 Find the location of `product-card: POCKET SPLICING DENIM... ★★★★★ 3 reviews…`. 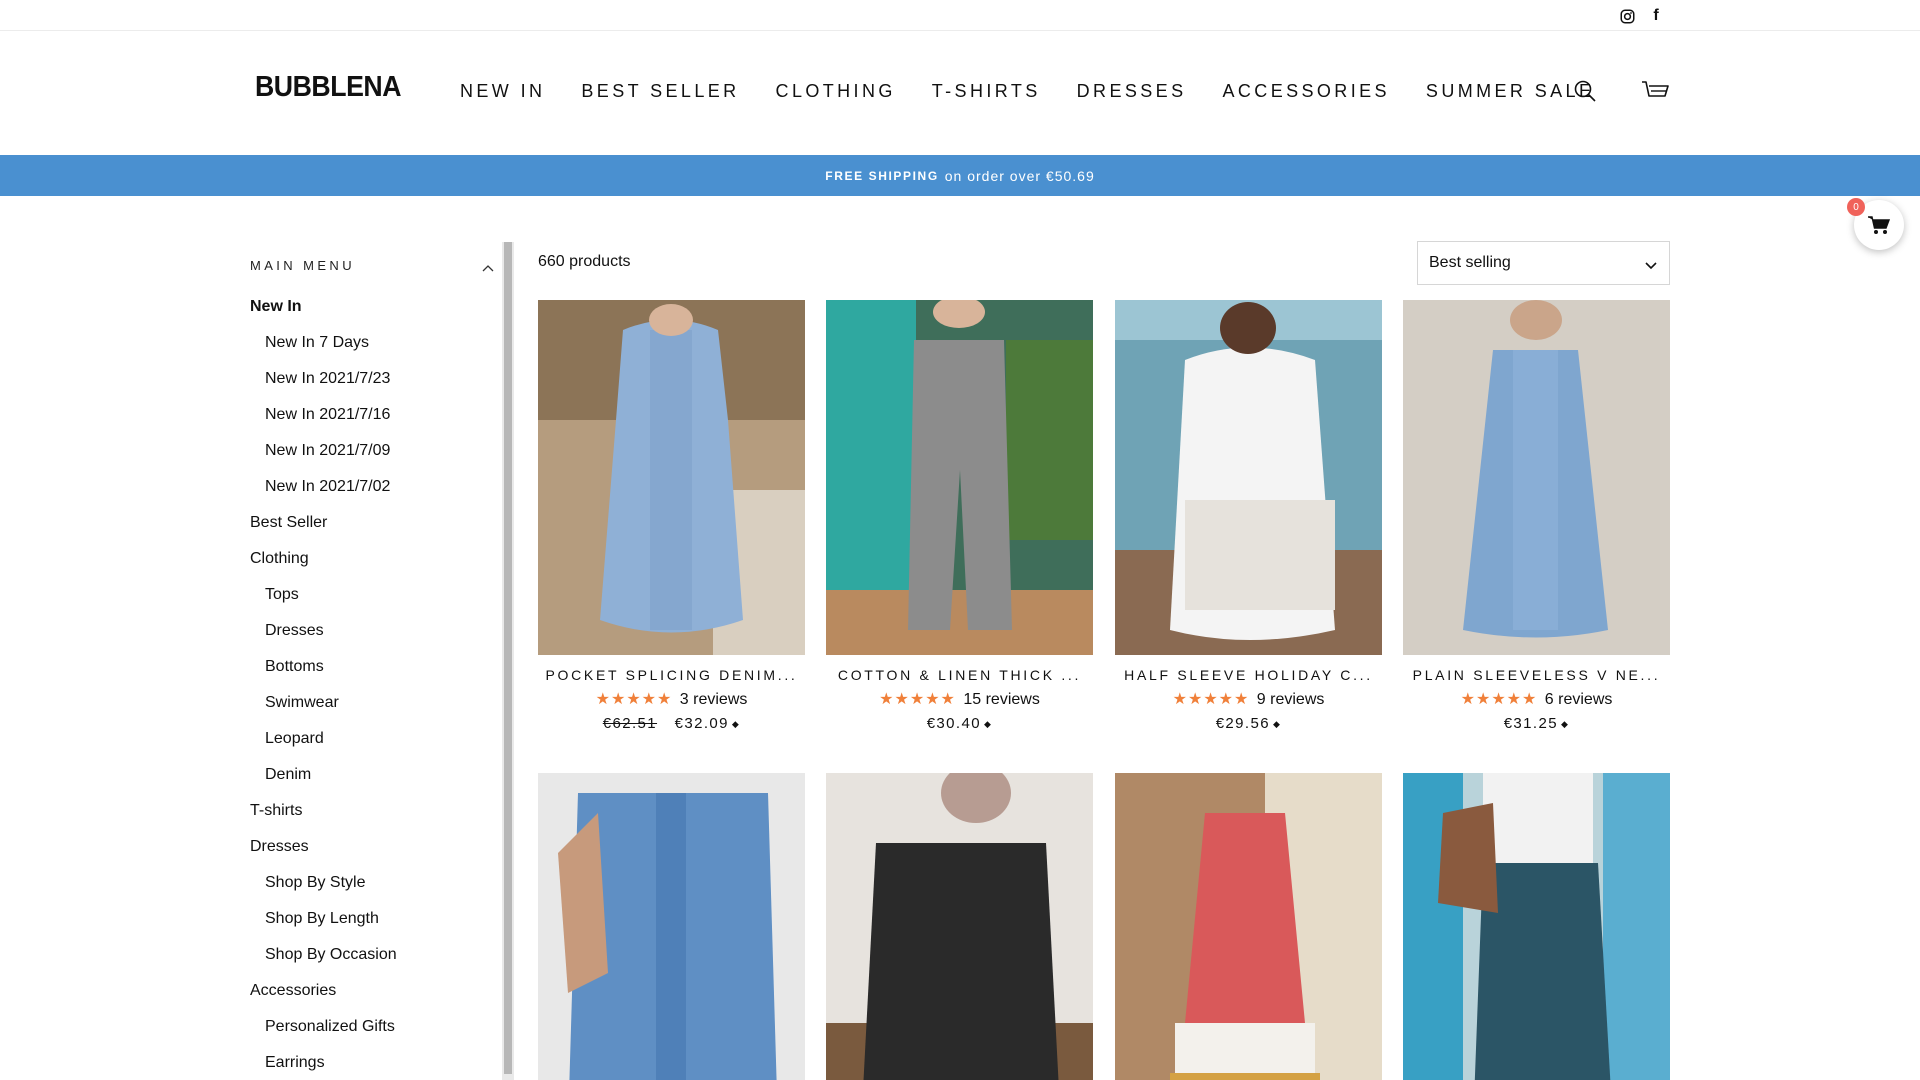

product-card: POCKET SPLICING DENIM... ★★★★★ 3 reviews… is located at coordinates (671, 516).